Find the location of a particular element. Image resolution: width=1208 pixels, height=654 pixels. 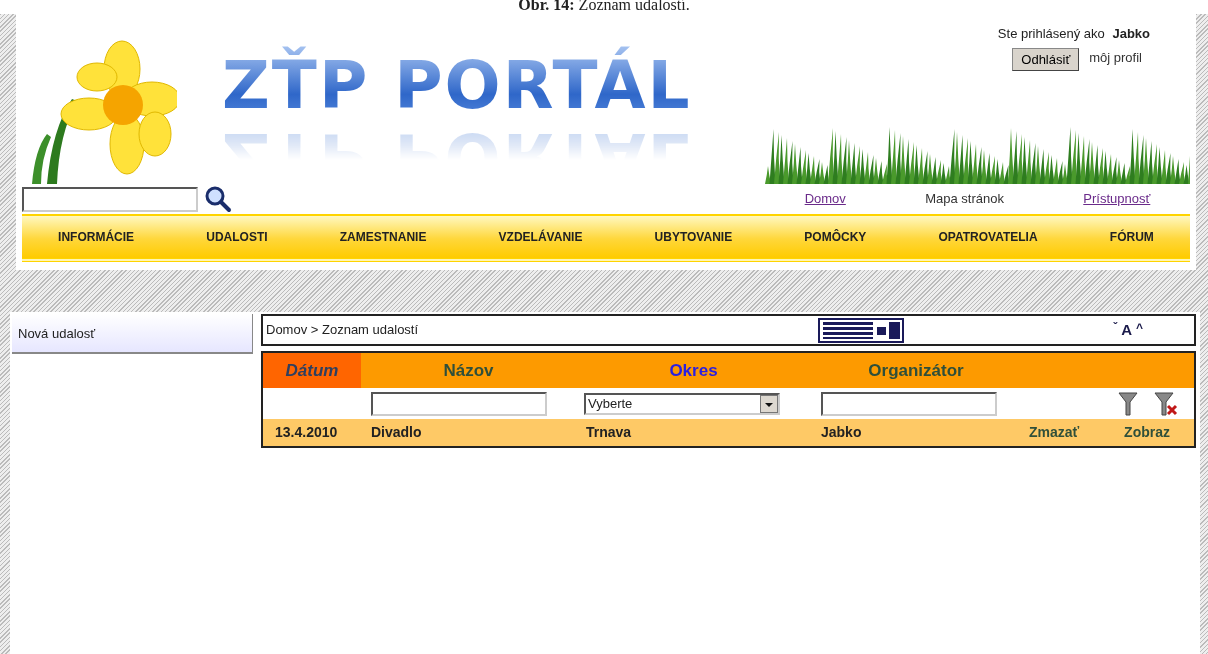

nav-link: Mapa stránok is located at coordinates (964, 199).